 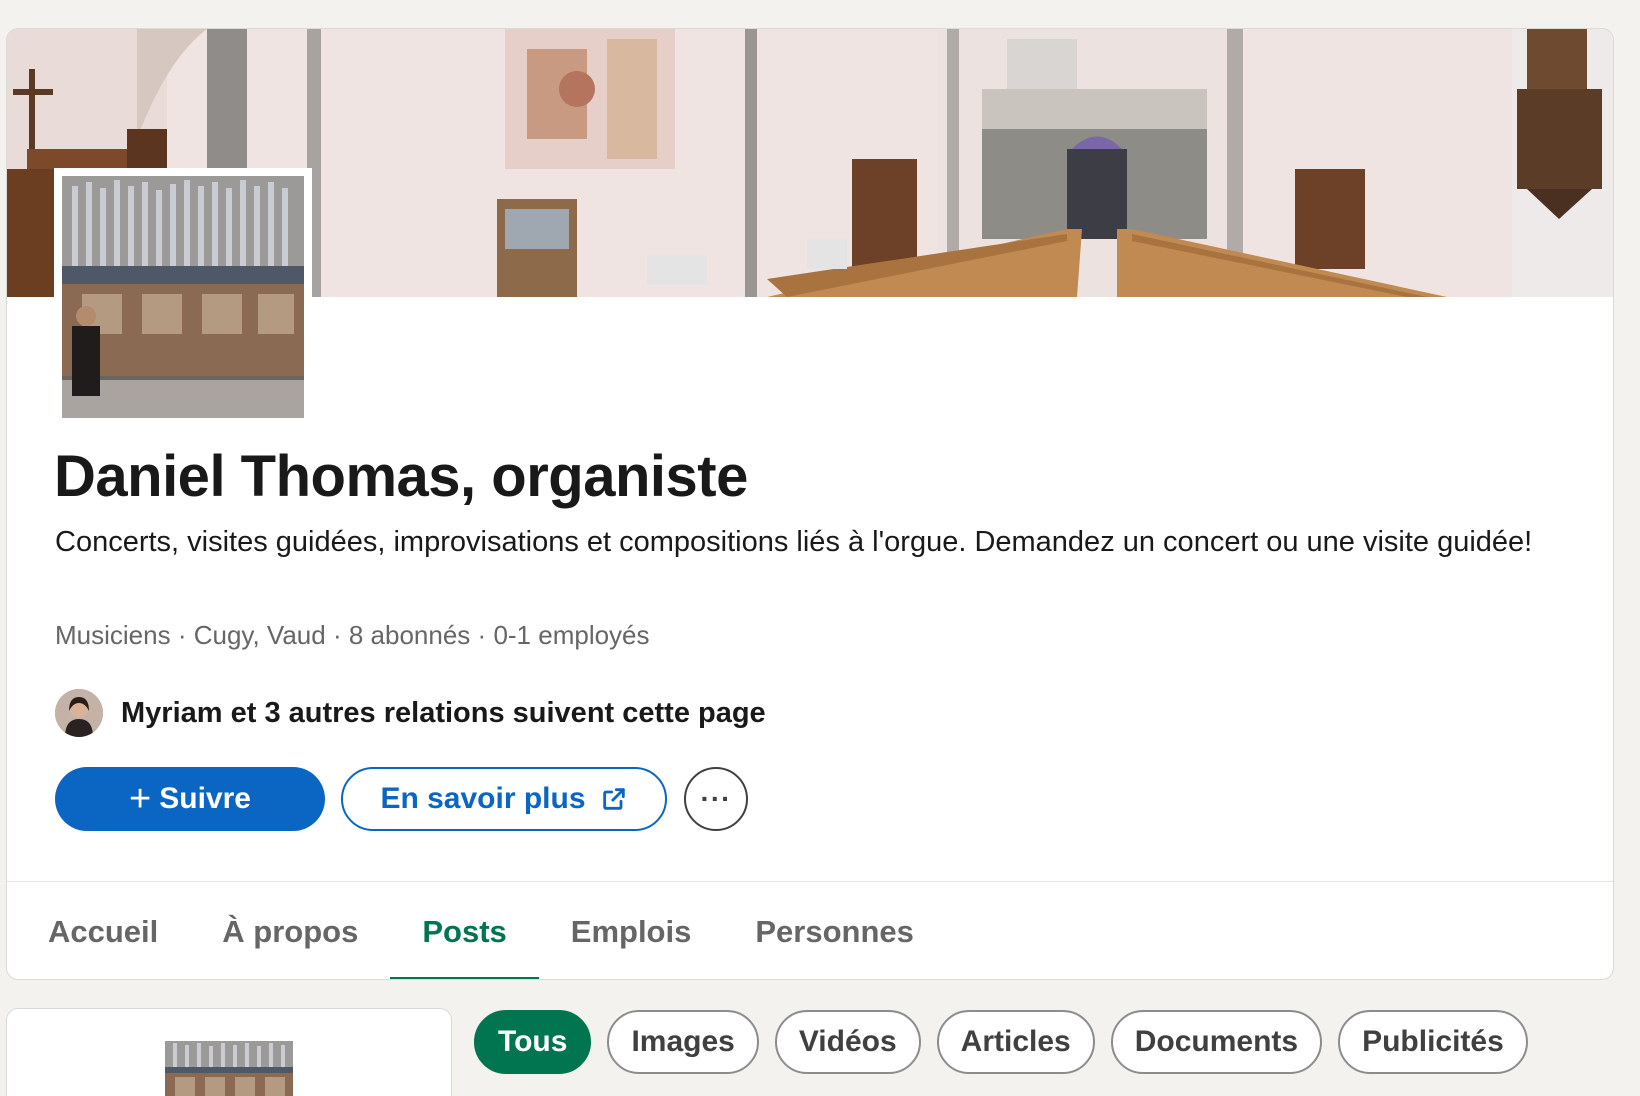 What do you see at coordinates (259, 635) in the screenshot?
I see `location: Cugy, Vaud` at bounding box center [259, 635].